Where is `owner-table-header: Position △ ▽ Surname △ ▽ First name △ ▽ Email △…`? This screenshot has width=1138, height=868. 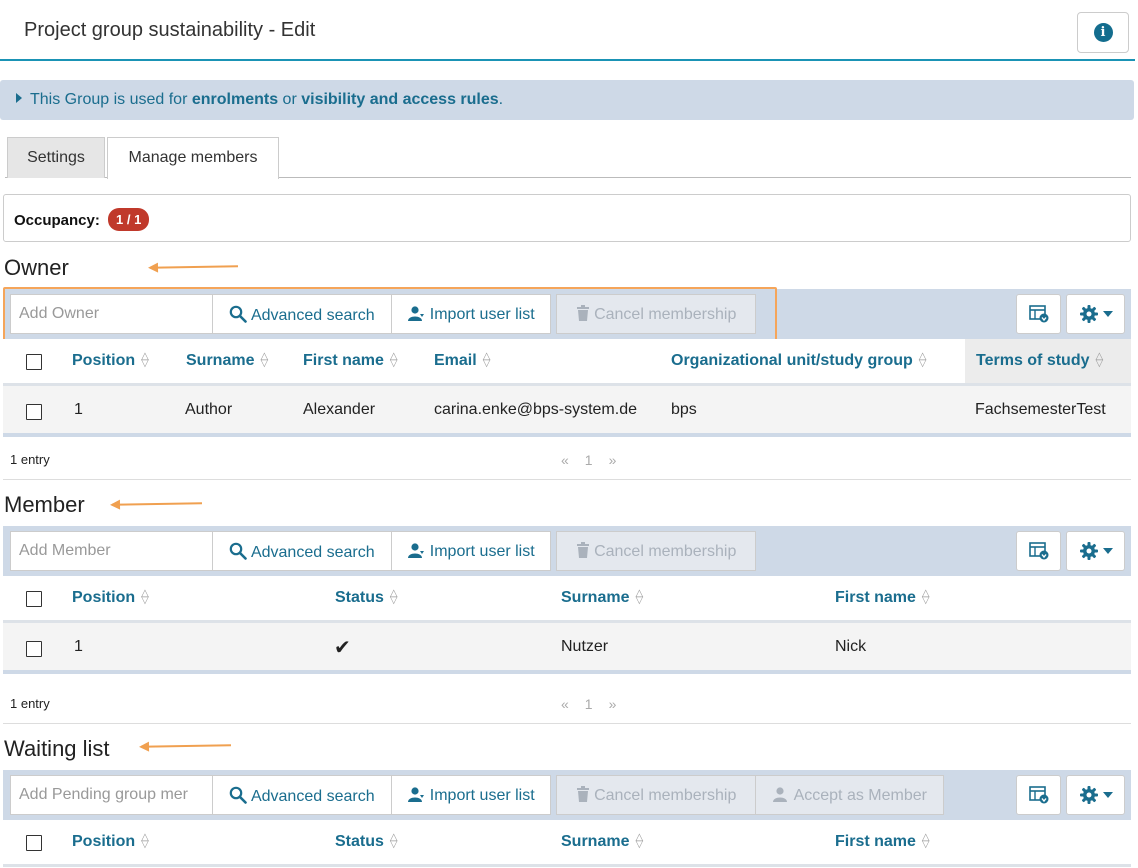 owner-table-header: Position △ ▽ Surname △ ▽ First name △ ▽ Email △… is located at coordinates (567, 362).